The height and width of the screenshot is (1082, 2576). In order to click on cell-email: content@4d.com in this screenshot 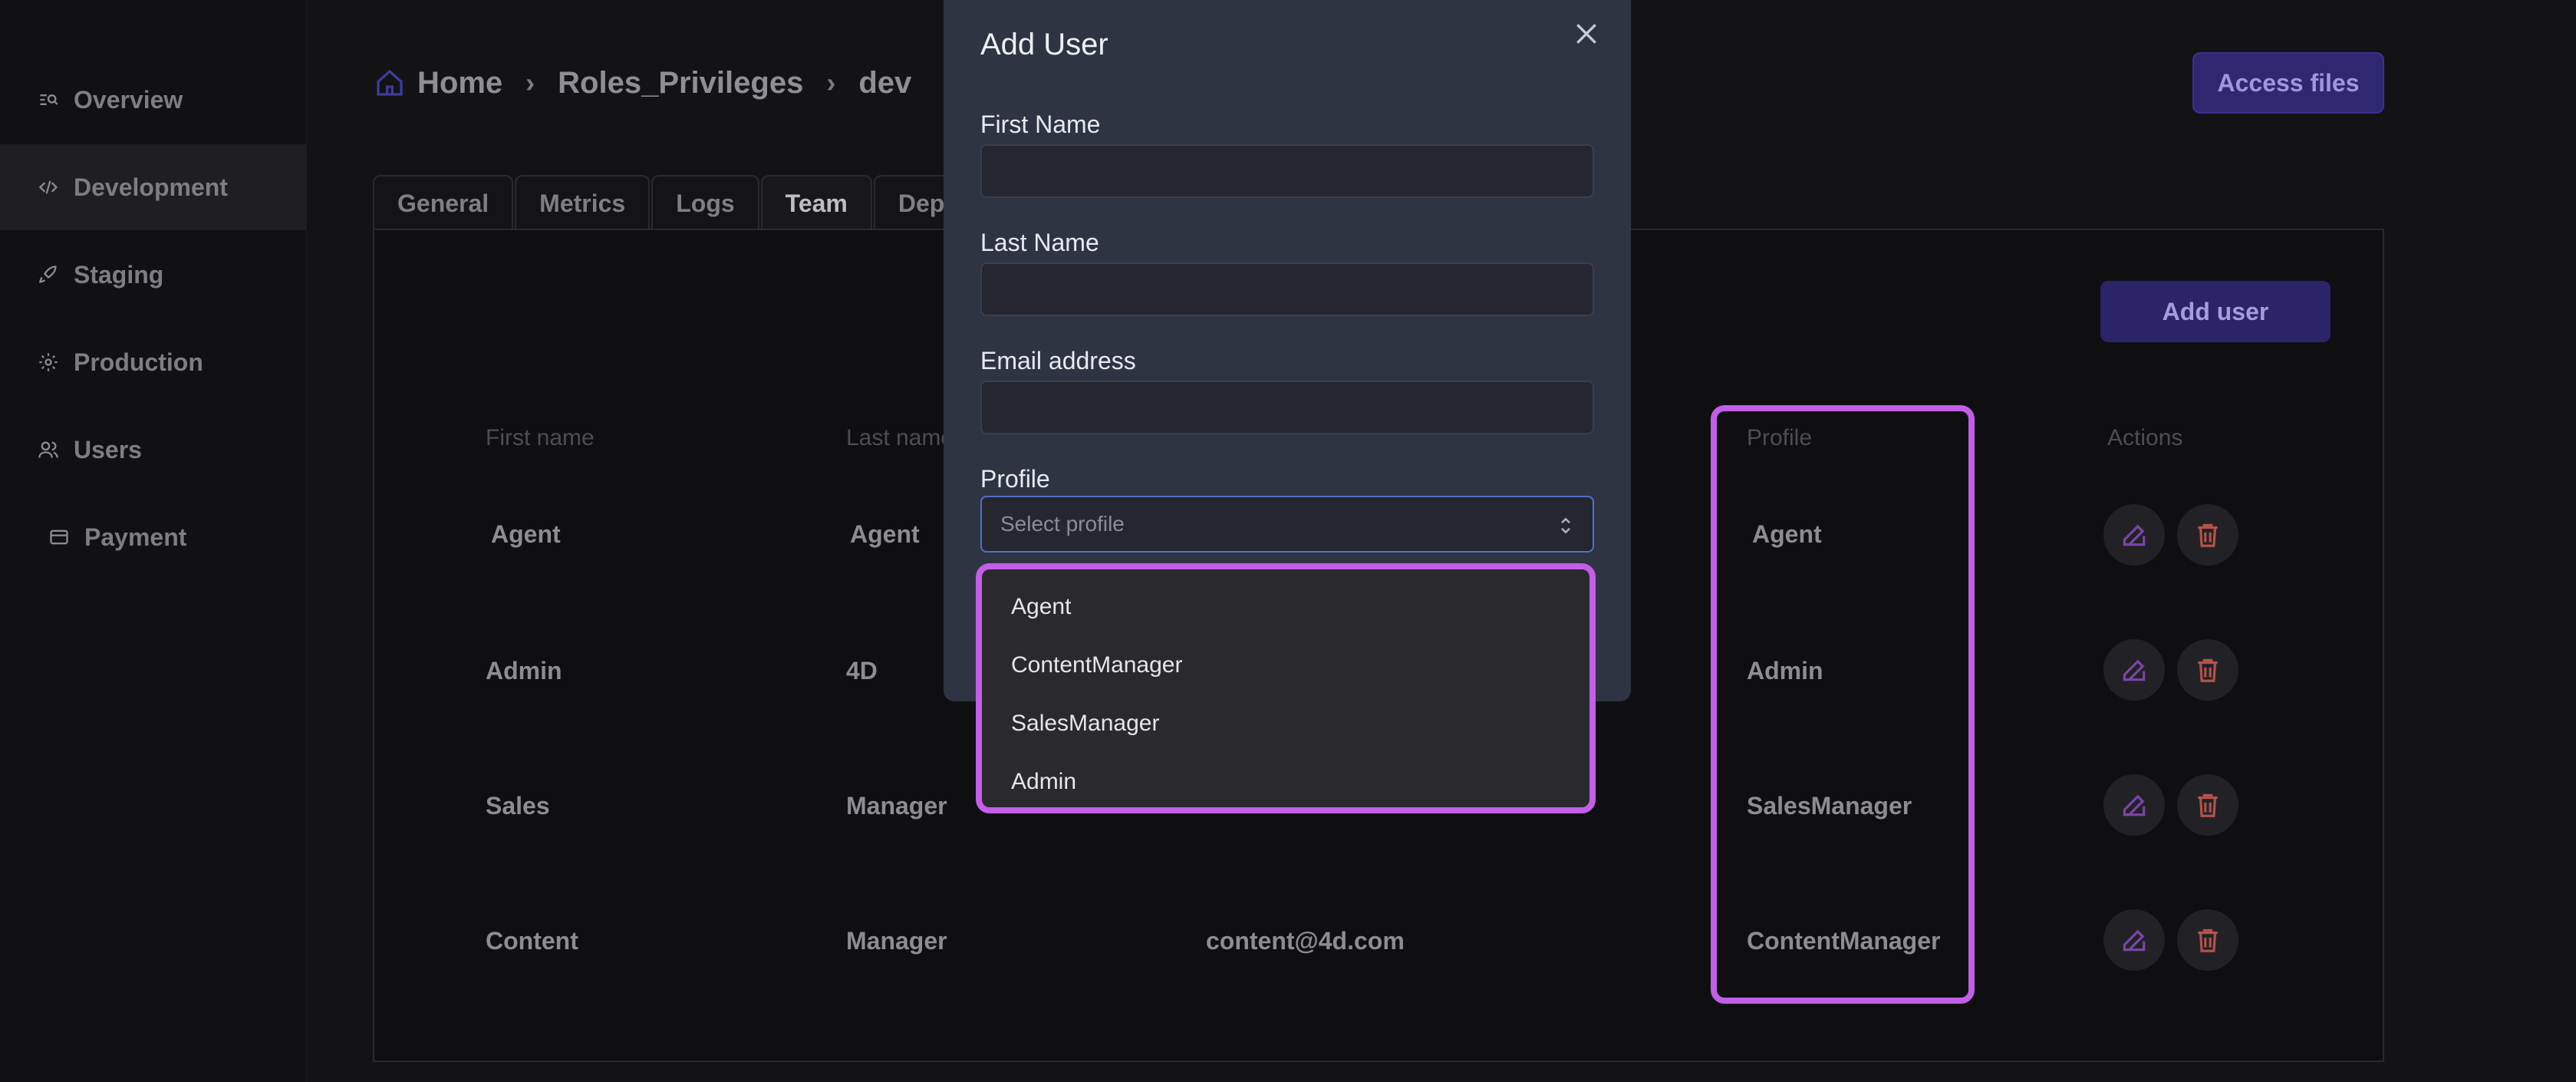, I will do `click(1305, 941)`.